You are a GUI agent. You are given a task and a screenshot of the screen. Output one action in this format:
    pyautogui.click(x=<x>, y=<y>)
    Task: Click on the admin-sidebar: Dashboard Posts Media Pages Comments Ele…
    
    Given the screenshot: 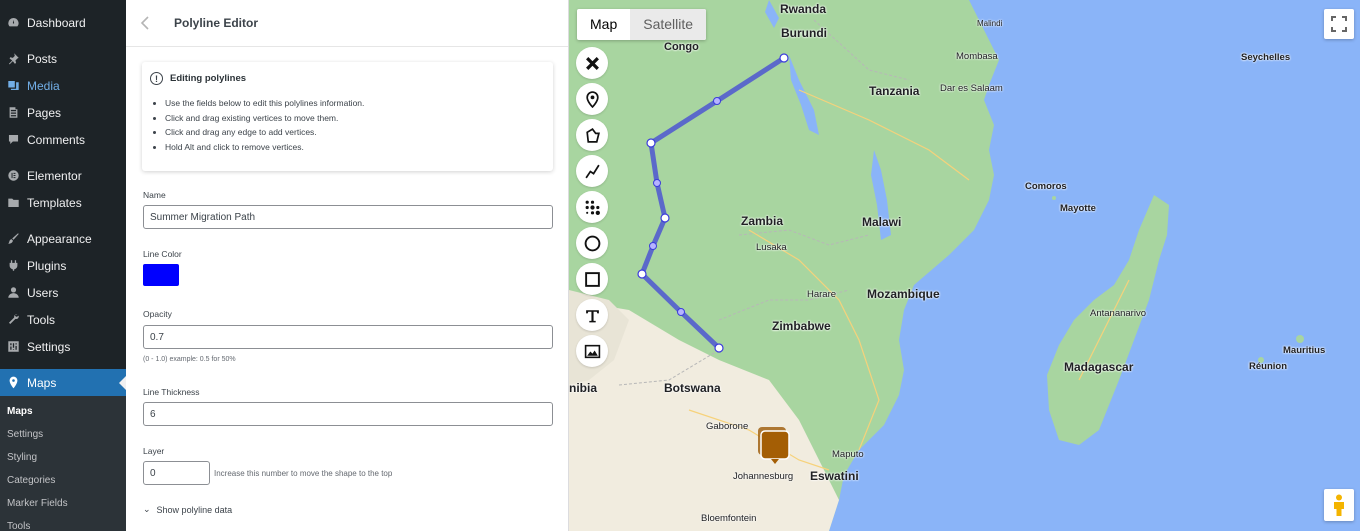 What is the action you would take?
    pyautogui.click(x=63, y=265)
    